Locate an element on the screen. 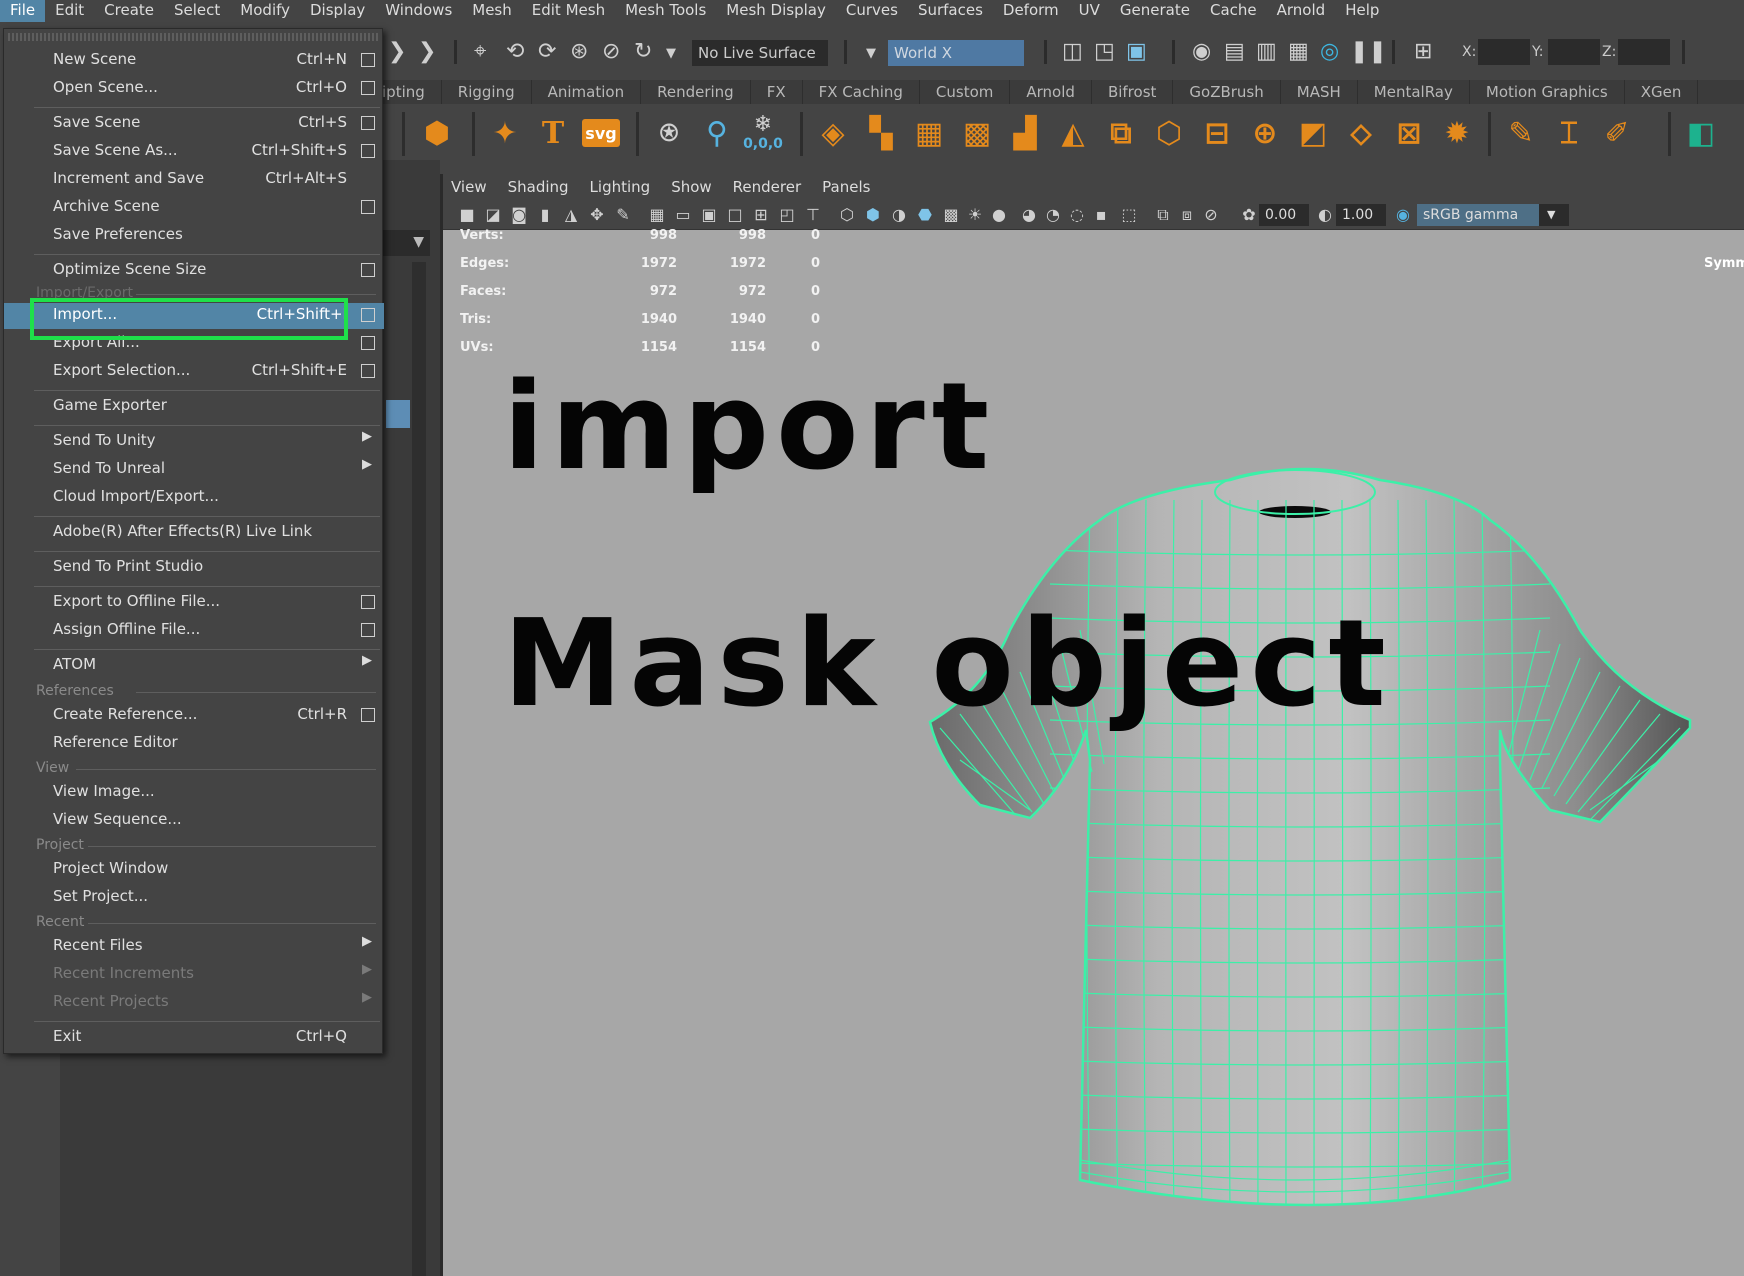 The width and height of the screenshot is (1744, 1276). exposure-icon: ✿ is located at coordinates (1249, 215).